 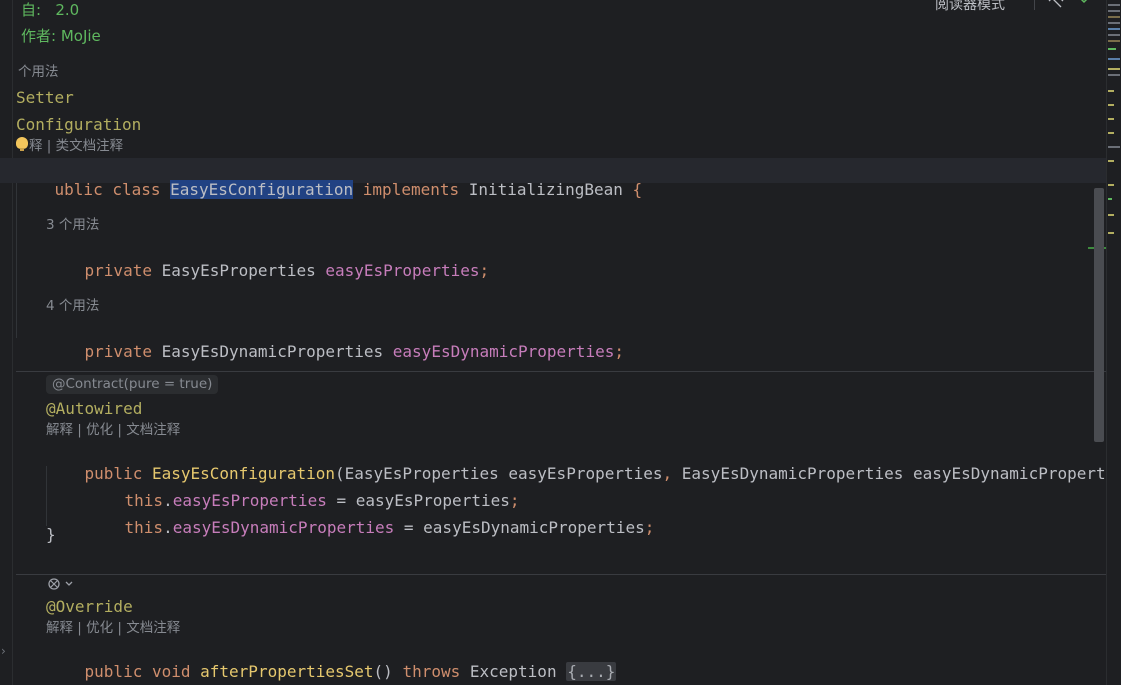 I want to click on class-usages-hint: 个用法, so click(x=38, y=72).